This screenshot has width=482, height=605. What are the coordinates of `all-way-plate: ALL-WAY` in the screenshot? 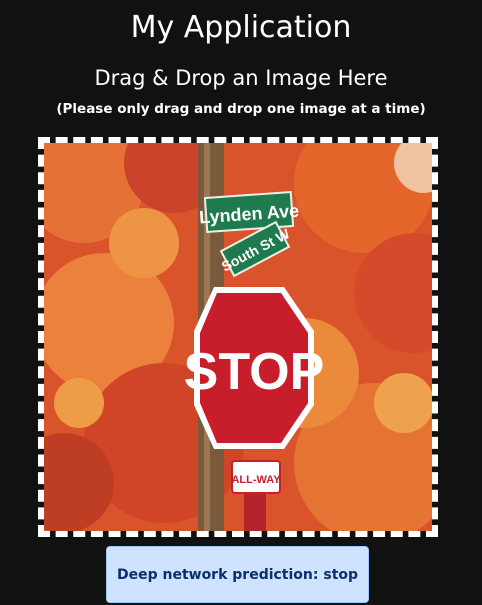 It's located at (256, 477).